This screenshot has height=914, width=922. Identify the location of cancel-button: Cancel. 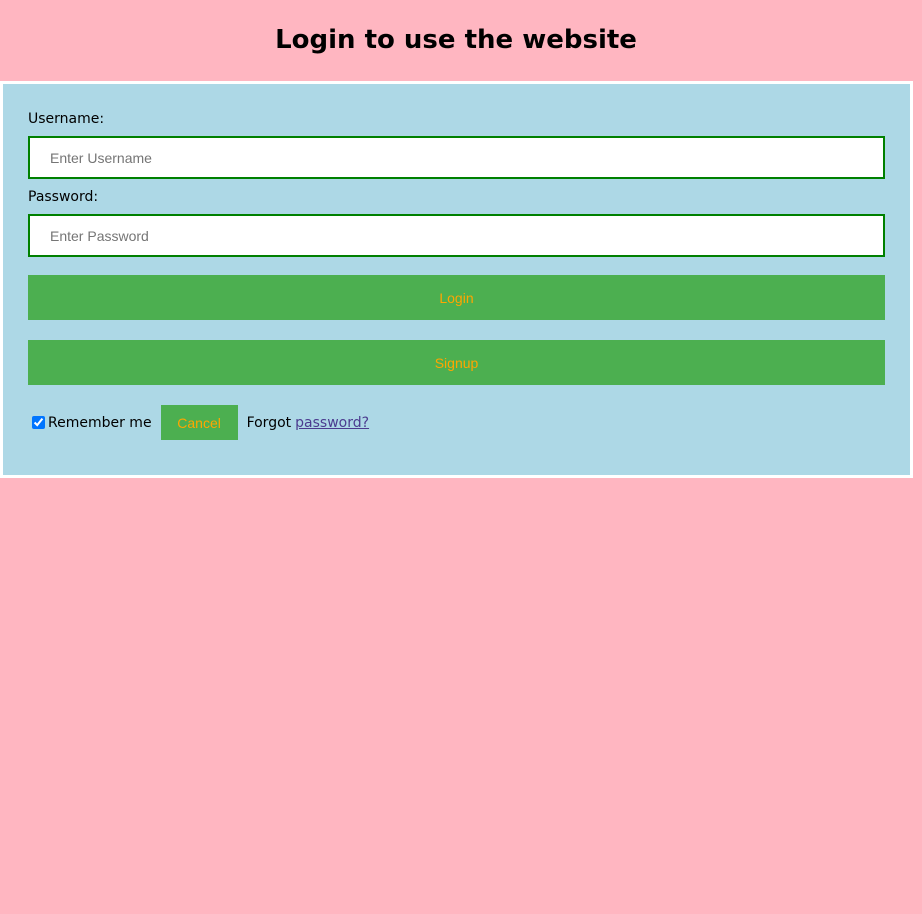
(199, 422).